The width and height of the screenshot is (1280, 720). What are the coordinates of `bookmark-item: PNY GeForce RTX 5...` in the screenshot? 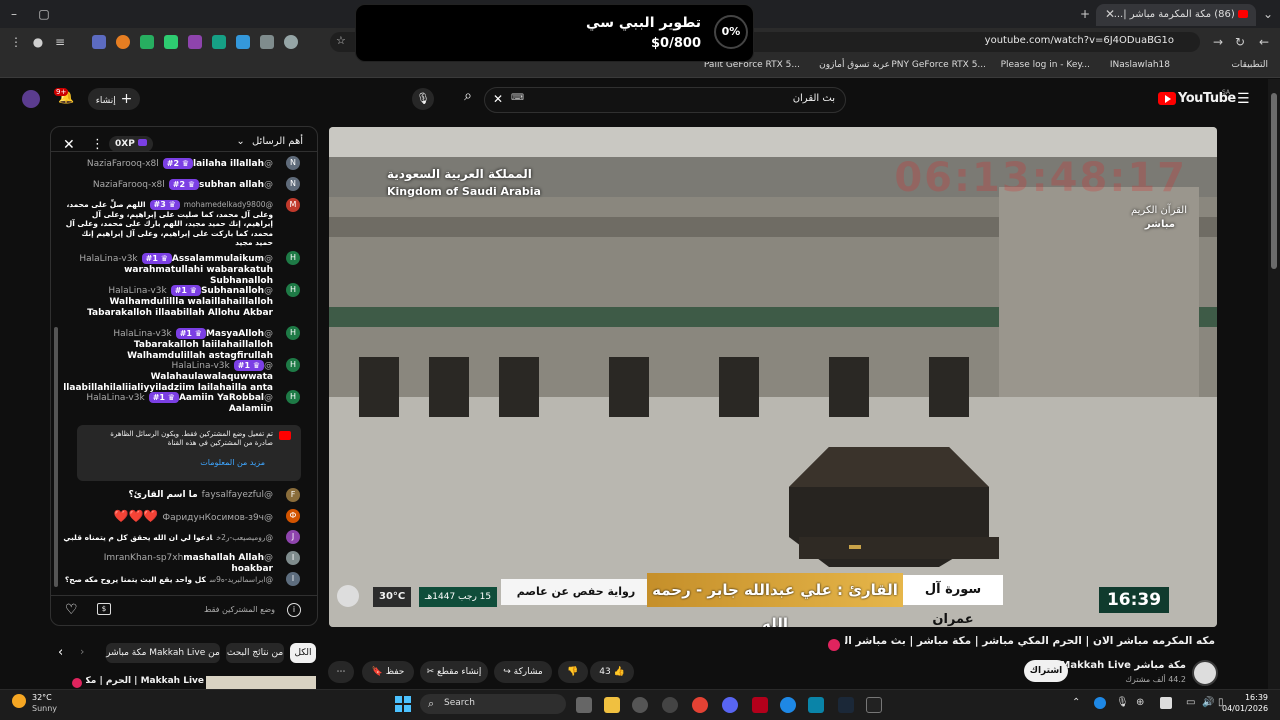 It's located at (938, 65).